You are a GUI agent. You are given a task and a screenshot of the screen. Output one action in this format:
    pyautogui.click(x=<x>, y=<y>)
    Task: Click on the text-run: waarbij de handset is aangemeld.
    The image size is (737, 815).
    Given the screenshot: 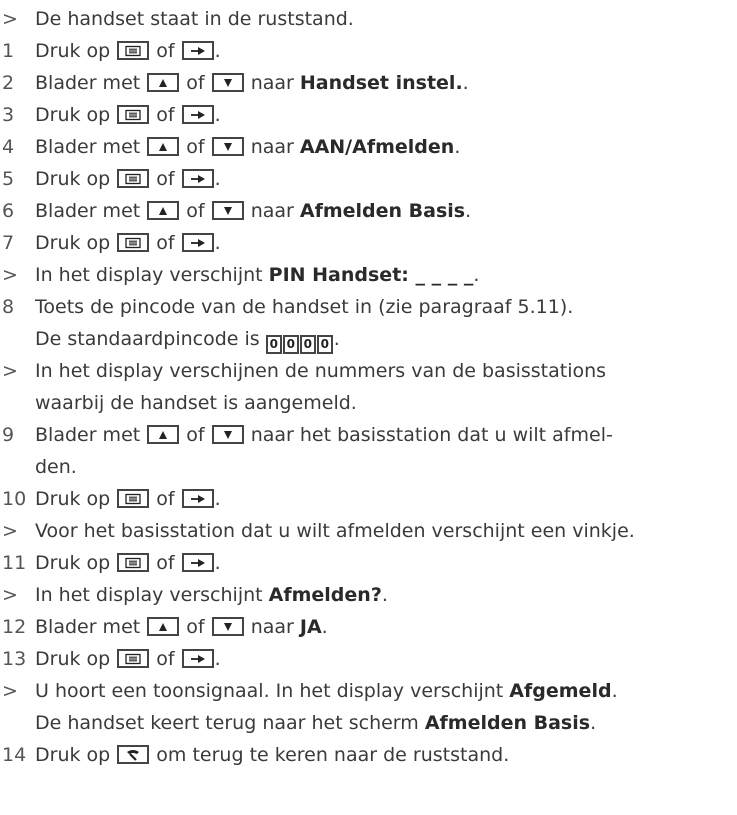 What is the action you would take?
    pyautogui.click(x=196, y=403)
    